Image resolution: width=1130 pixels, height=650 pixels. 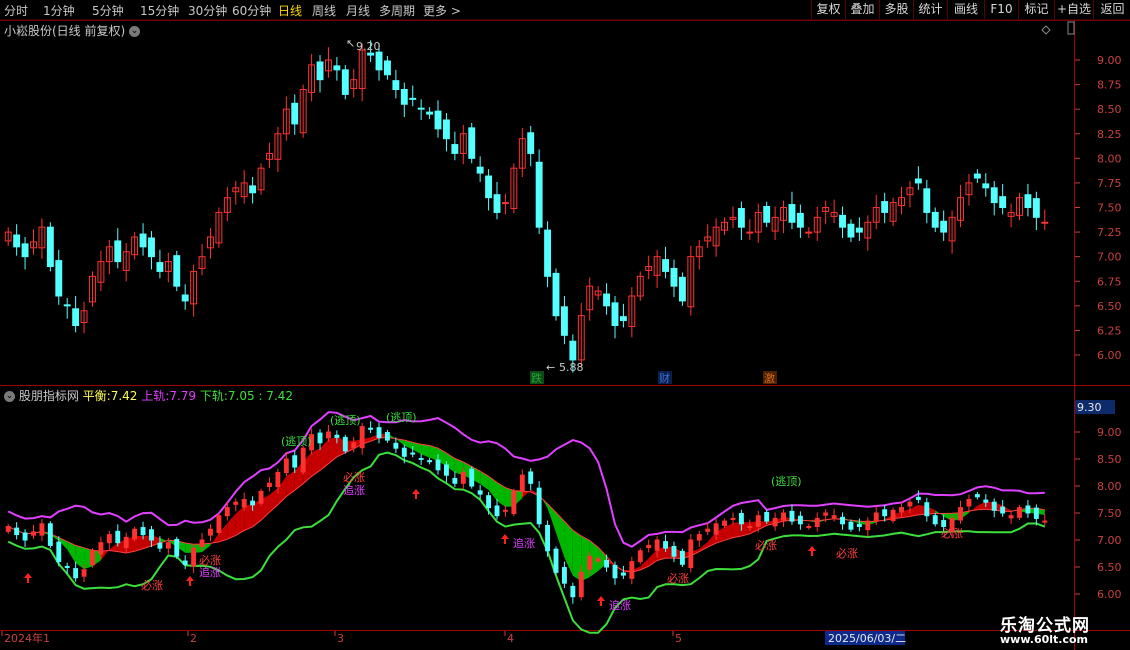 I want to click on diamond-icon, so click(x=1046, y=30).